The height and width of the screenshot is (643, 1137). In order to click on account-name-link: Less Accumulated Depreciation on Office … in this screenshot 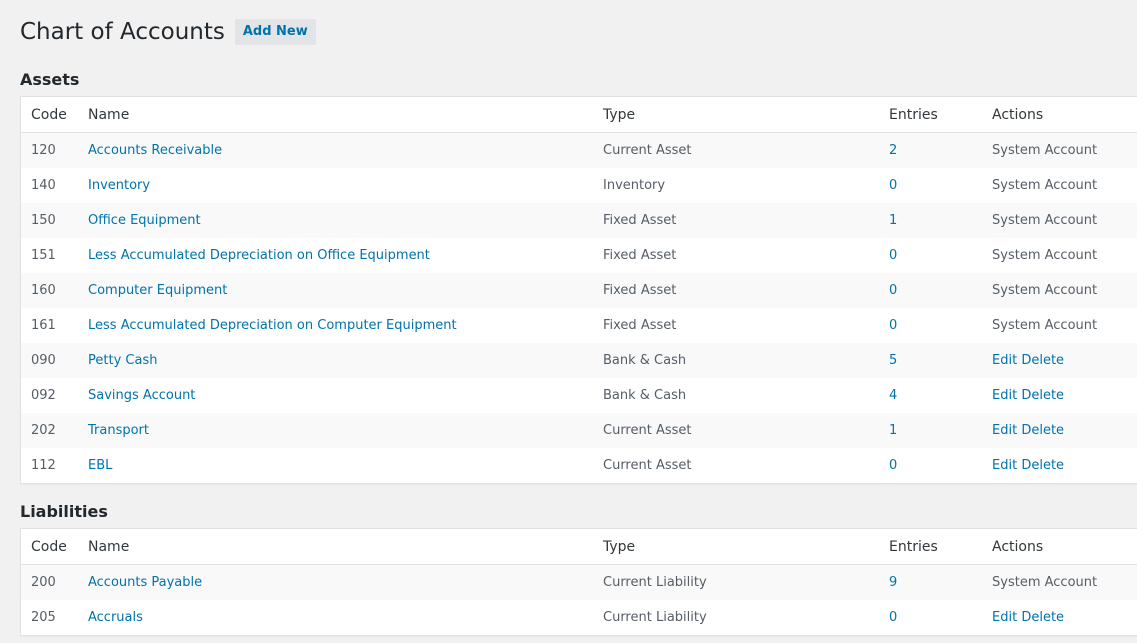, I will do `click(259, 255)`.